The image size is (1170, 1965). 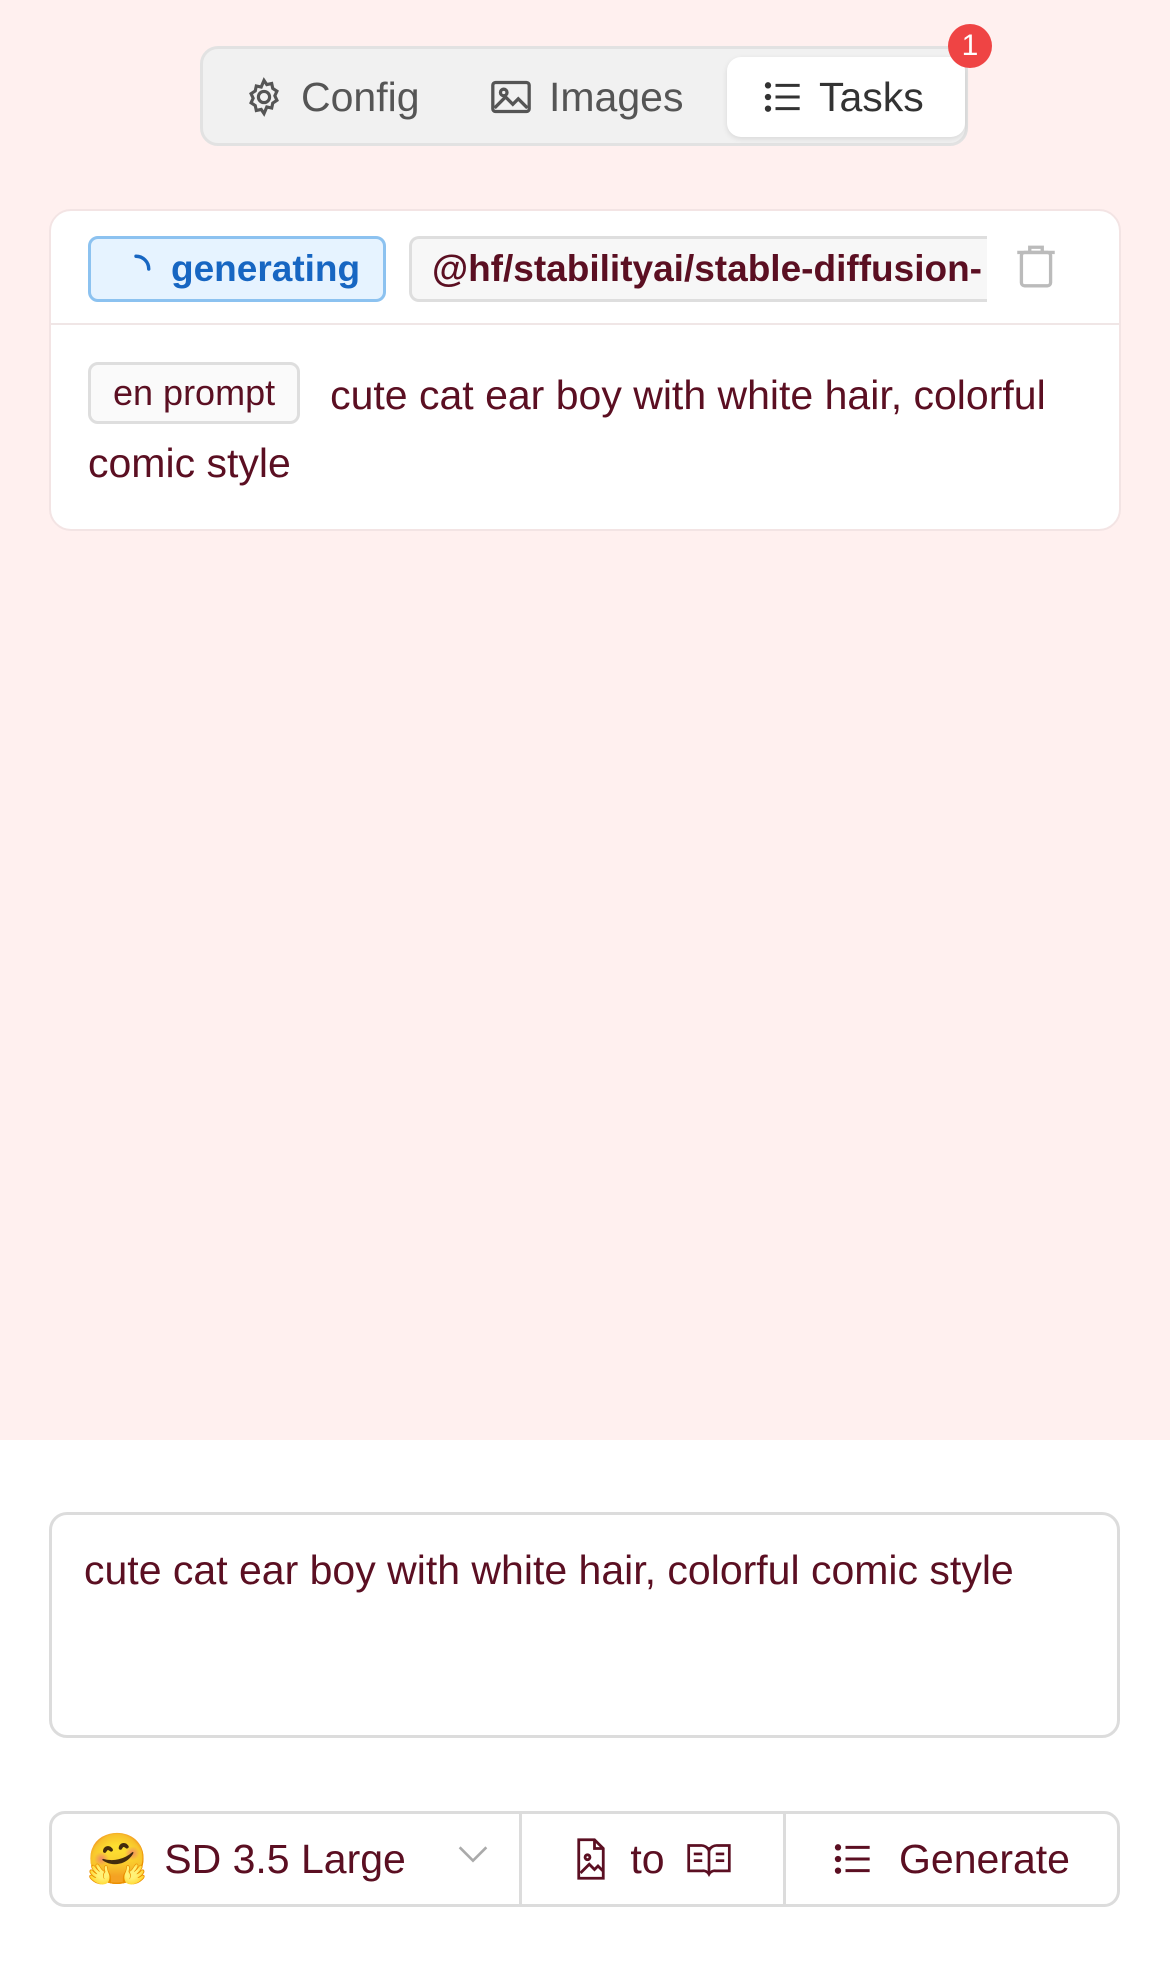 I want to click on status-label: generating, so click(x=266, y=268).